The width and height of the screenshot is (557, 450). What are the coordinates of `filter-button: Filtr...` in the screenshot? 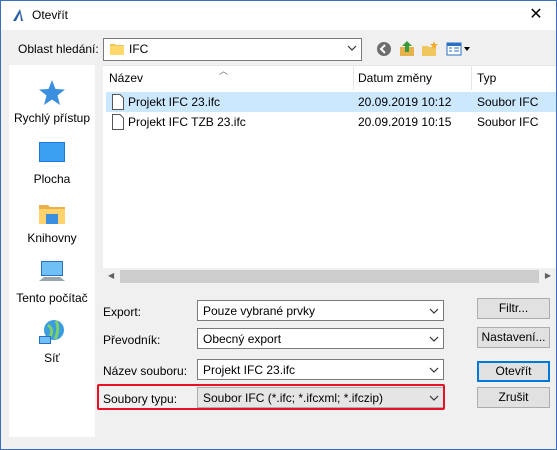 It's located at (513, 308).